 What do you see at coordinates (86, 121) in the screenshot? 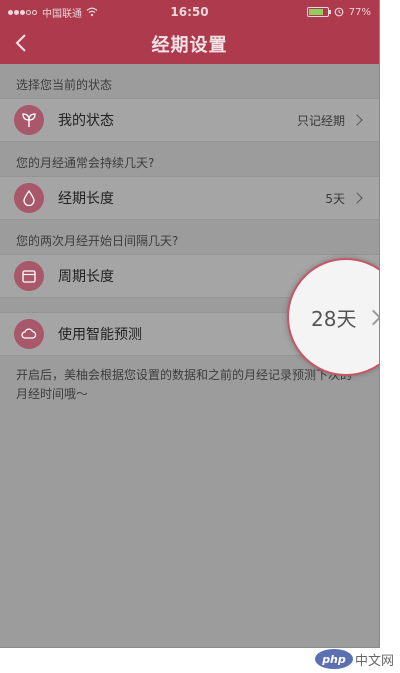
I see `my-status-label: 我的状态` at bounding box center [86, 121].